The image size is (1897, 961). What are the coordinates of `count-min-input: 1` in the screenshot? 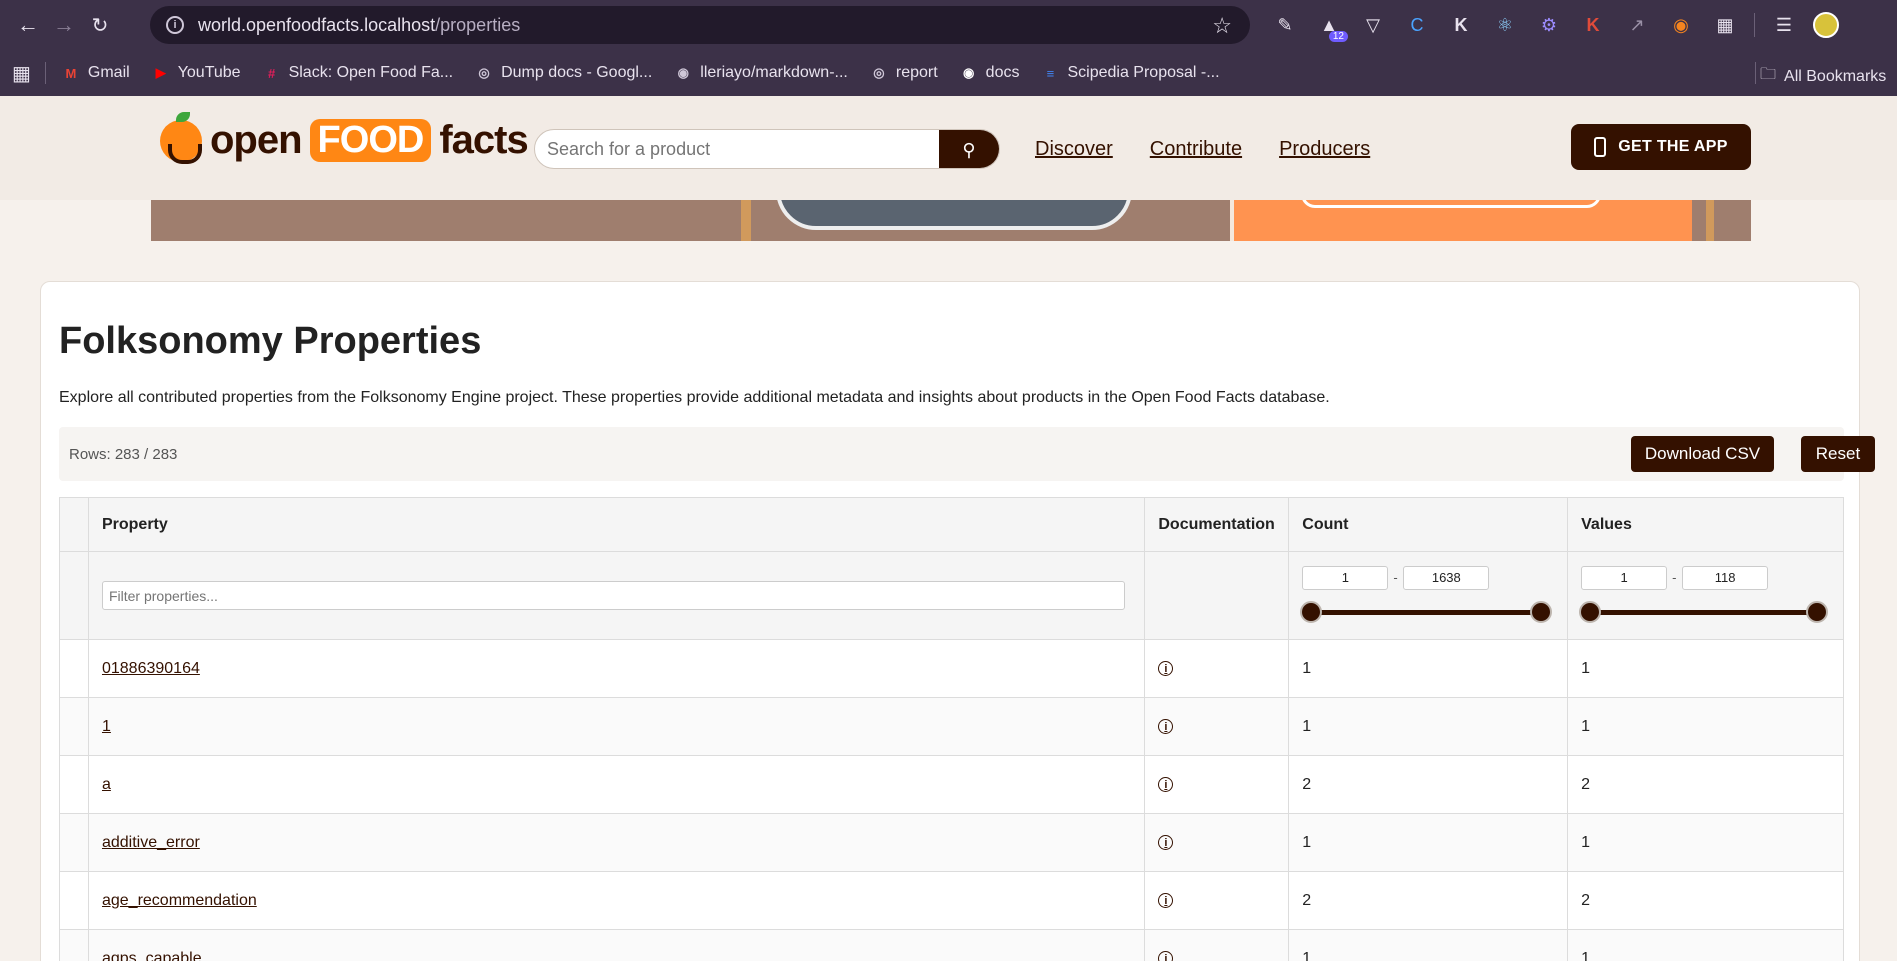 It's located at (1345, 577).